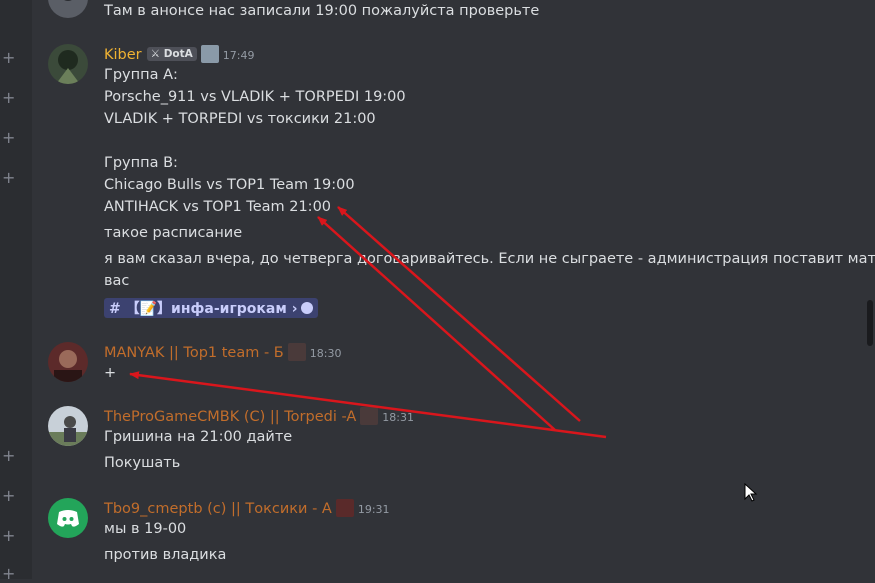 The width and height of the screenshot is (875, 583). What do you see at coordinates (751, 492) in the screenshot?
I see `mouse-cursor-icon` at bounding box center [751, 492].